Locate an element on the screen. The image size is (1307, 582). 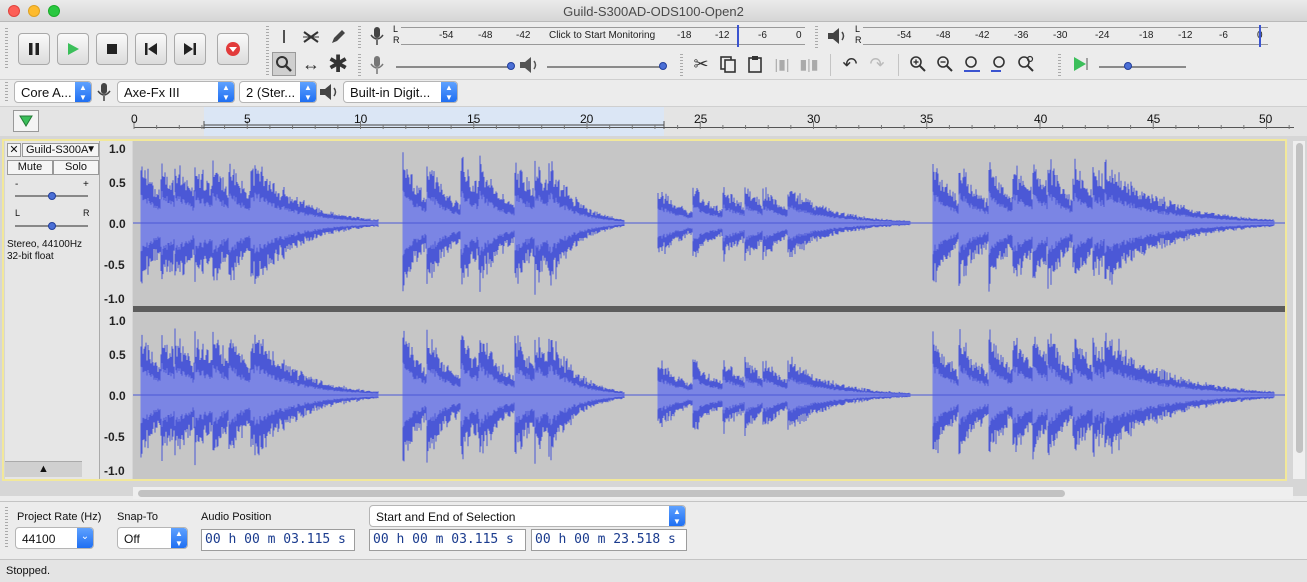
pencil-icon is located at coordinates (338, 36).